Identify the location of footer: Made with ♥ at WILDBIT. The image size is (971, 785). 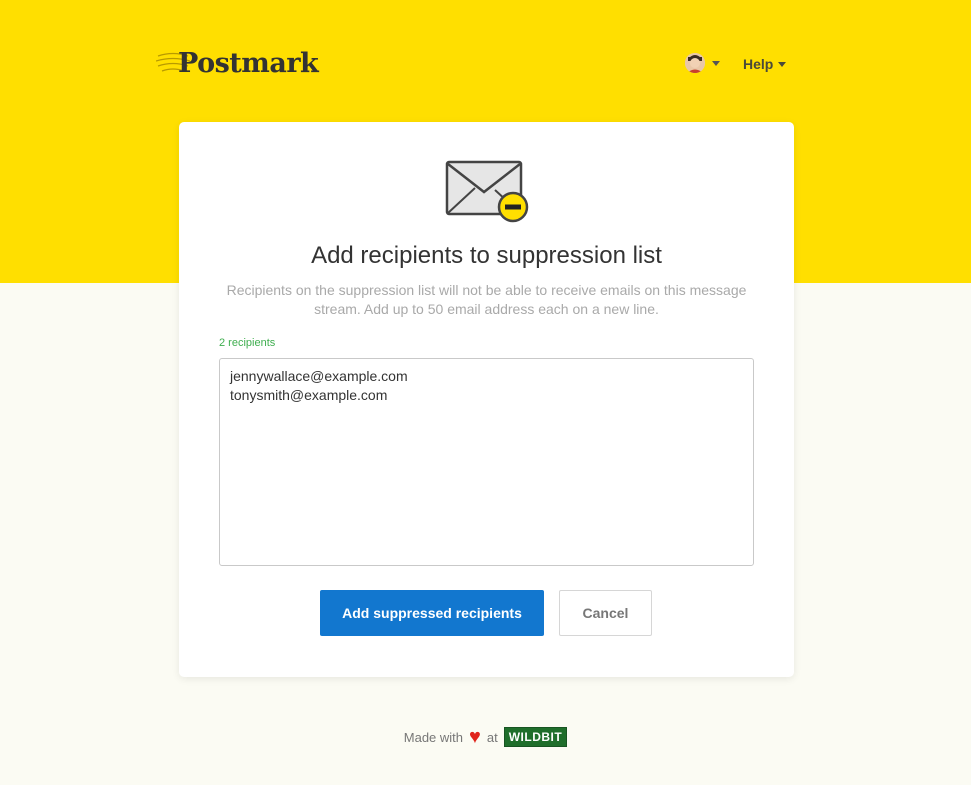
(485, 737).